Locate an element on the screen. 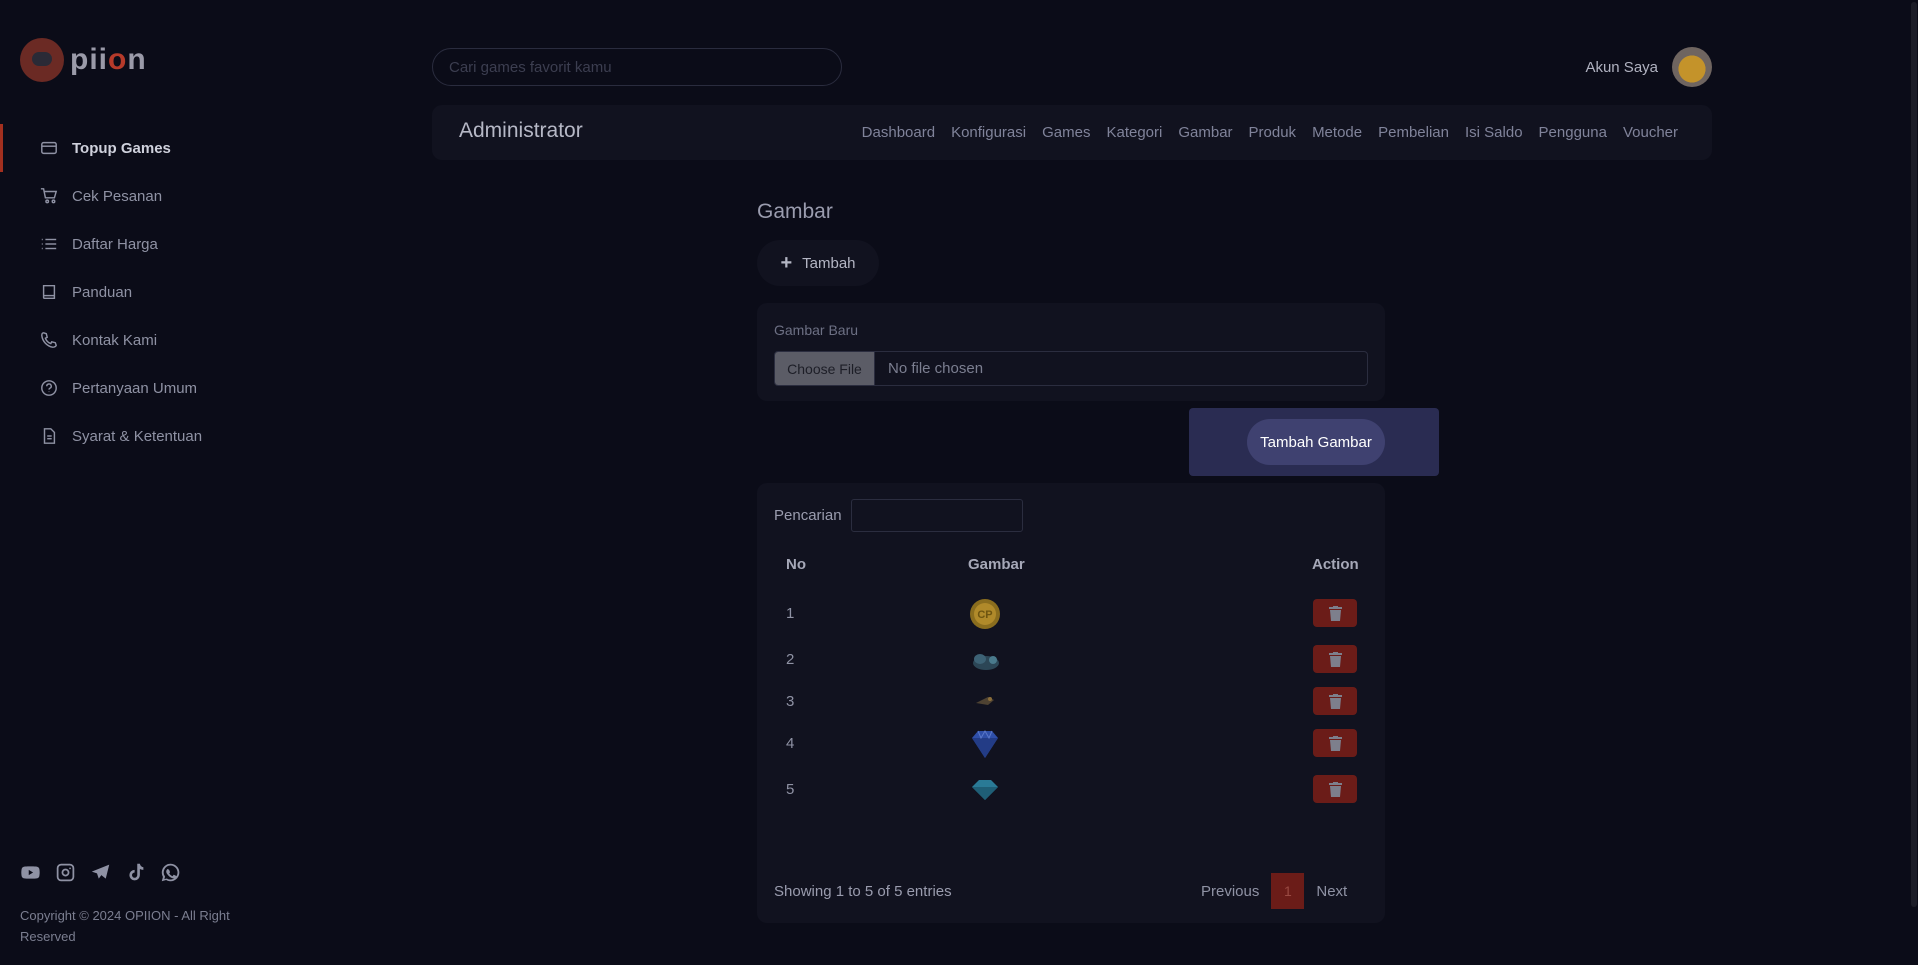  sidebar-item-label: Panduan is located at coordinates (102, 292).